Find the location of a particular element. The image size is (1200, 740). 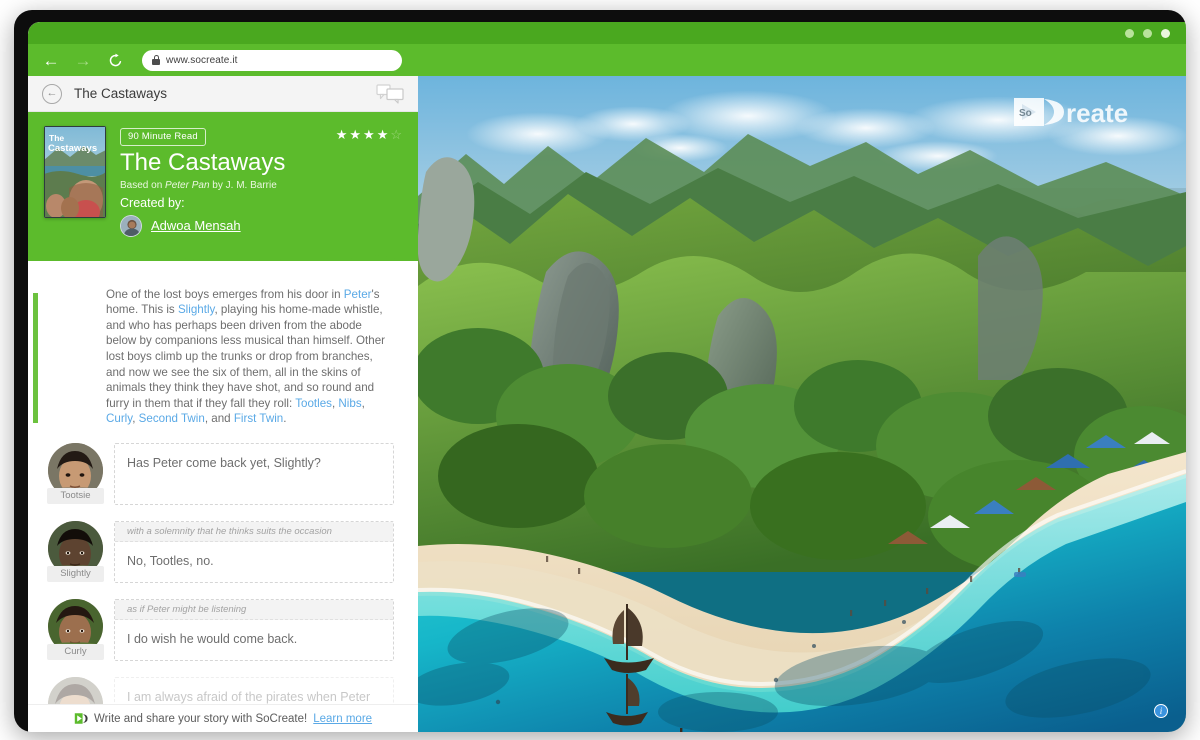

socreate-logo-icon is located at coordinates (81, 718).